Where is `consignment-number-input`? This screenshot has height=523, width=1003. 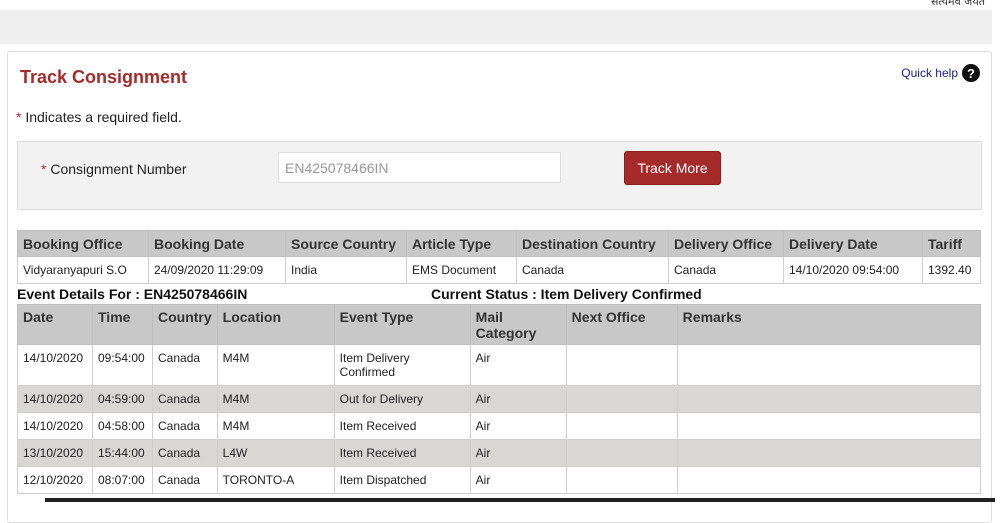
consignment-number-input is located at coordinates (419, 167).